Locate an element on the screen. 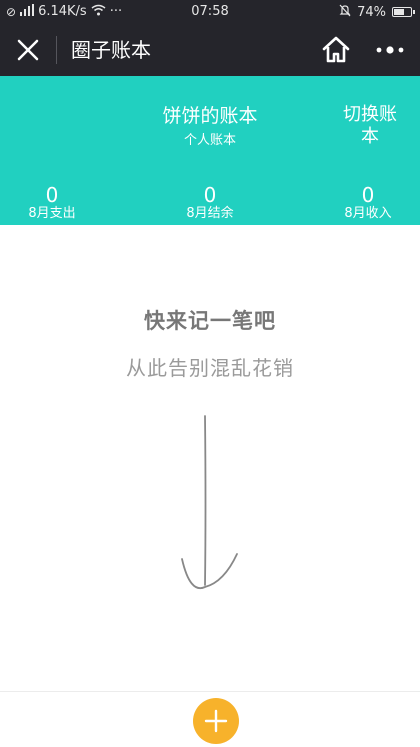 This screenshot has width=420, height=747. switch-book-line-1: 切换账 is located at coordinates (370, 114).